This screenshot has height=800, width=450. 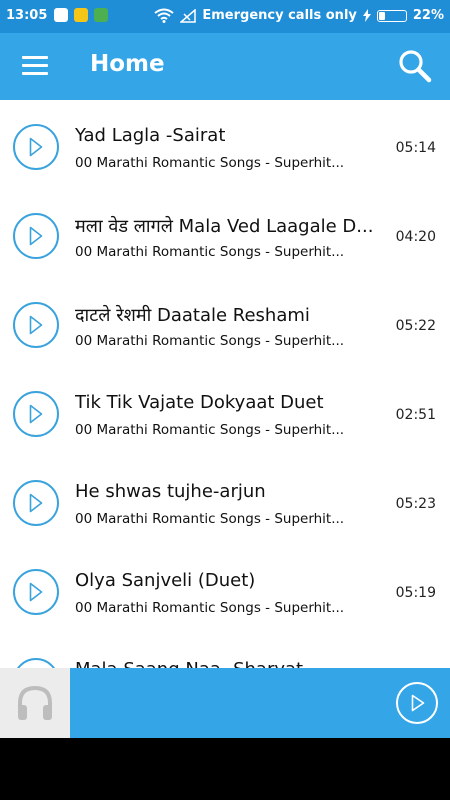 I want to click on carrier-text: Emergency calls only, so click(x=279, y=15).